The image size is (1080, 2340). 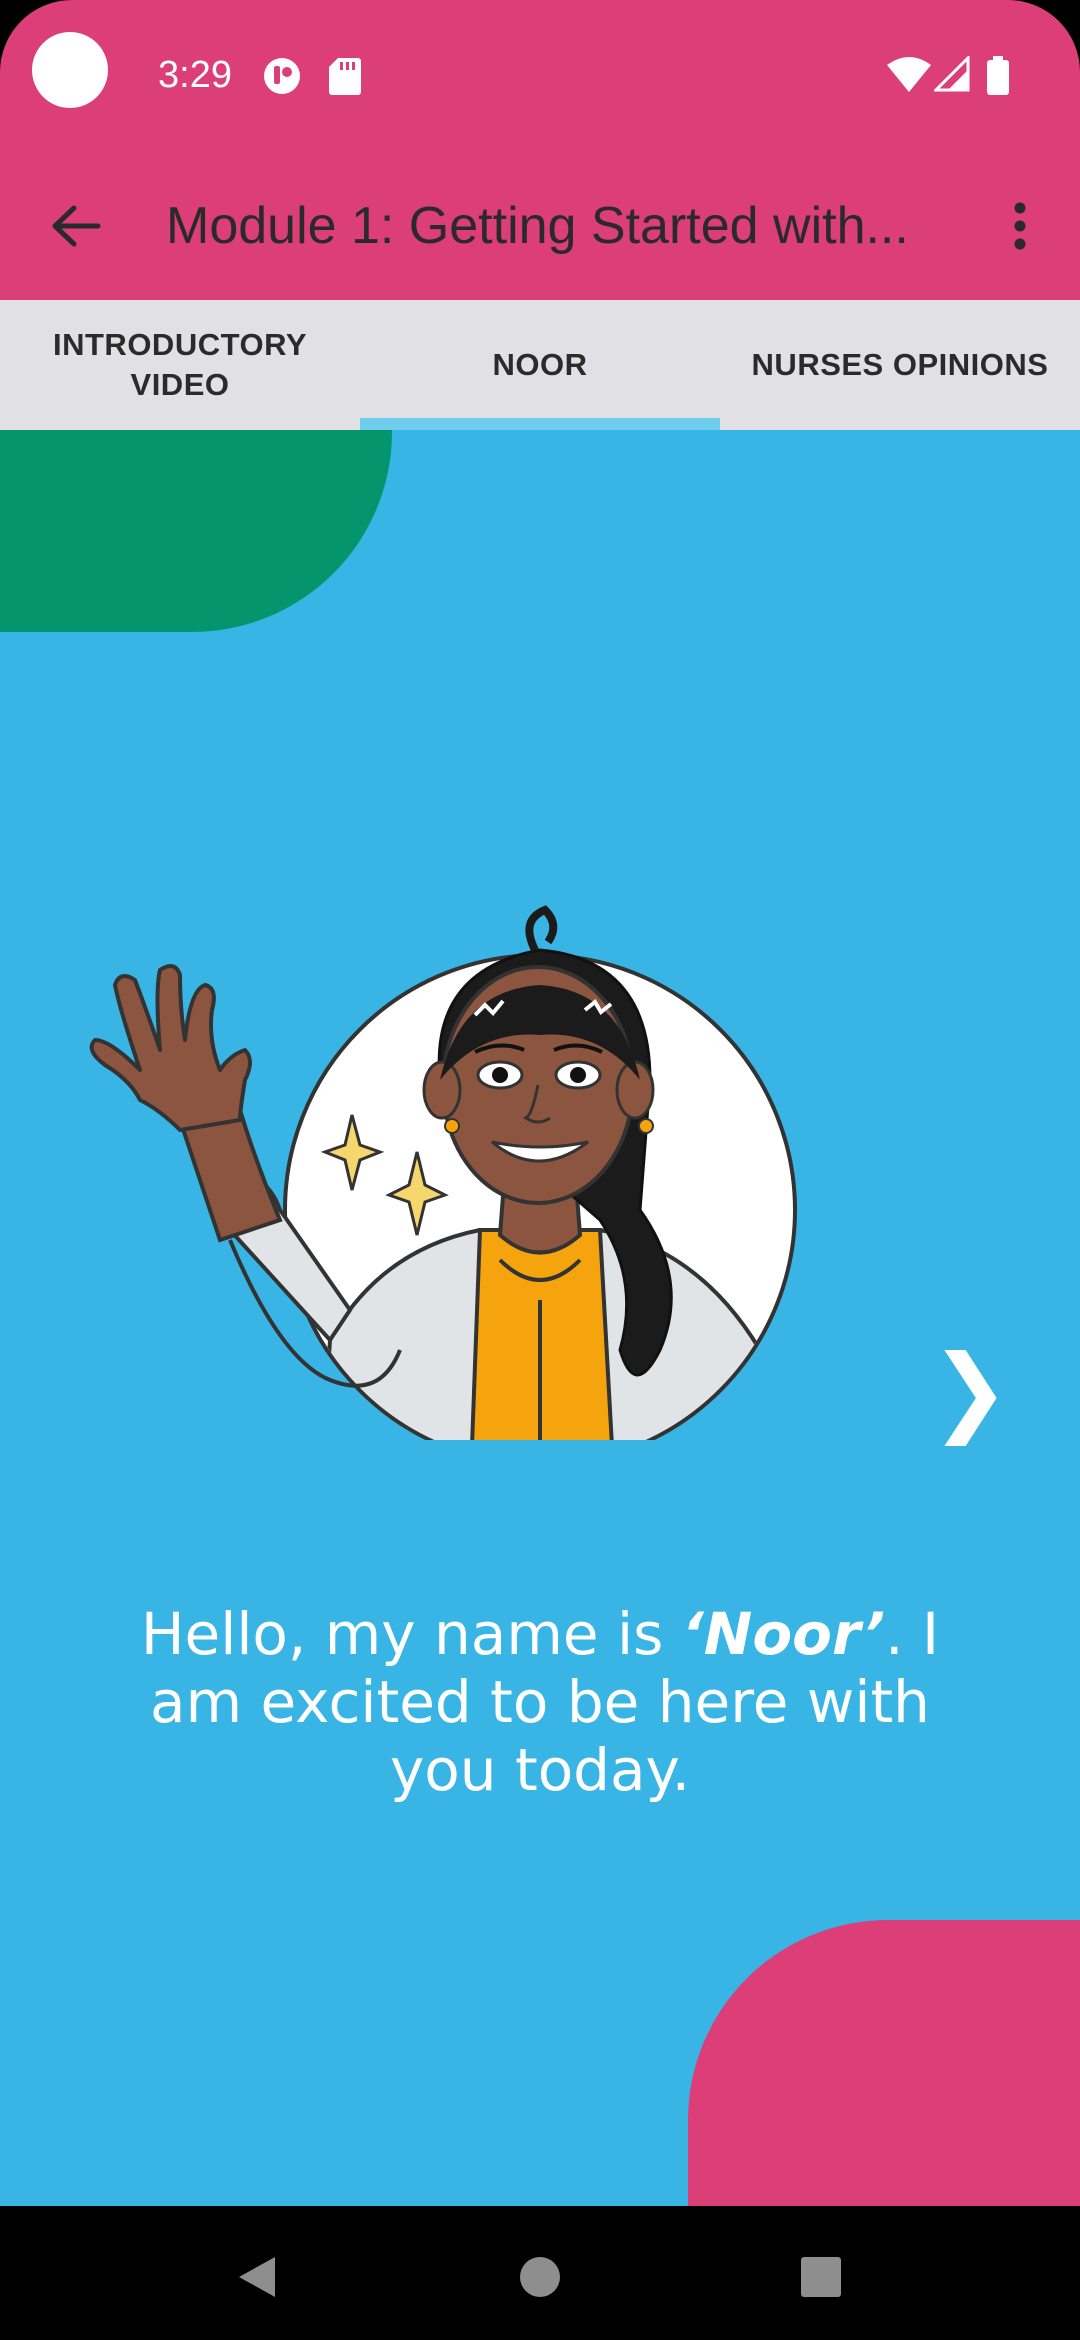 I want to click on back-triangle-icon, so click(x=257, y=2277).